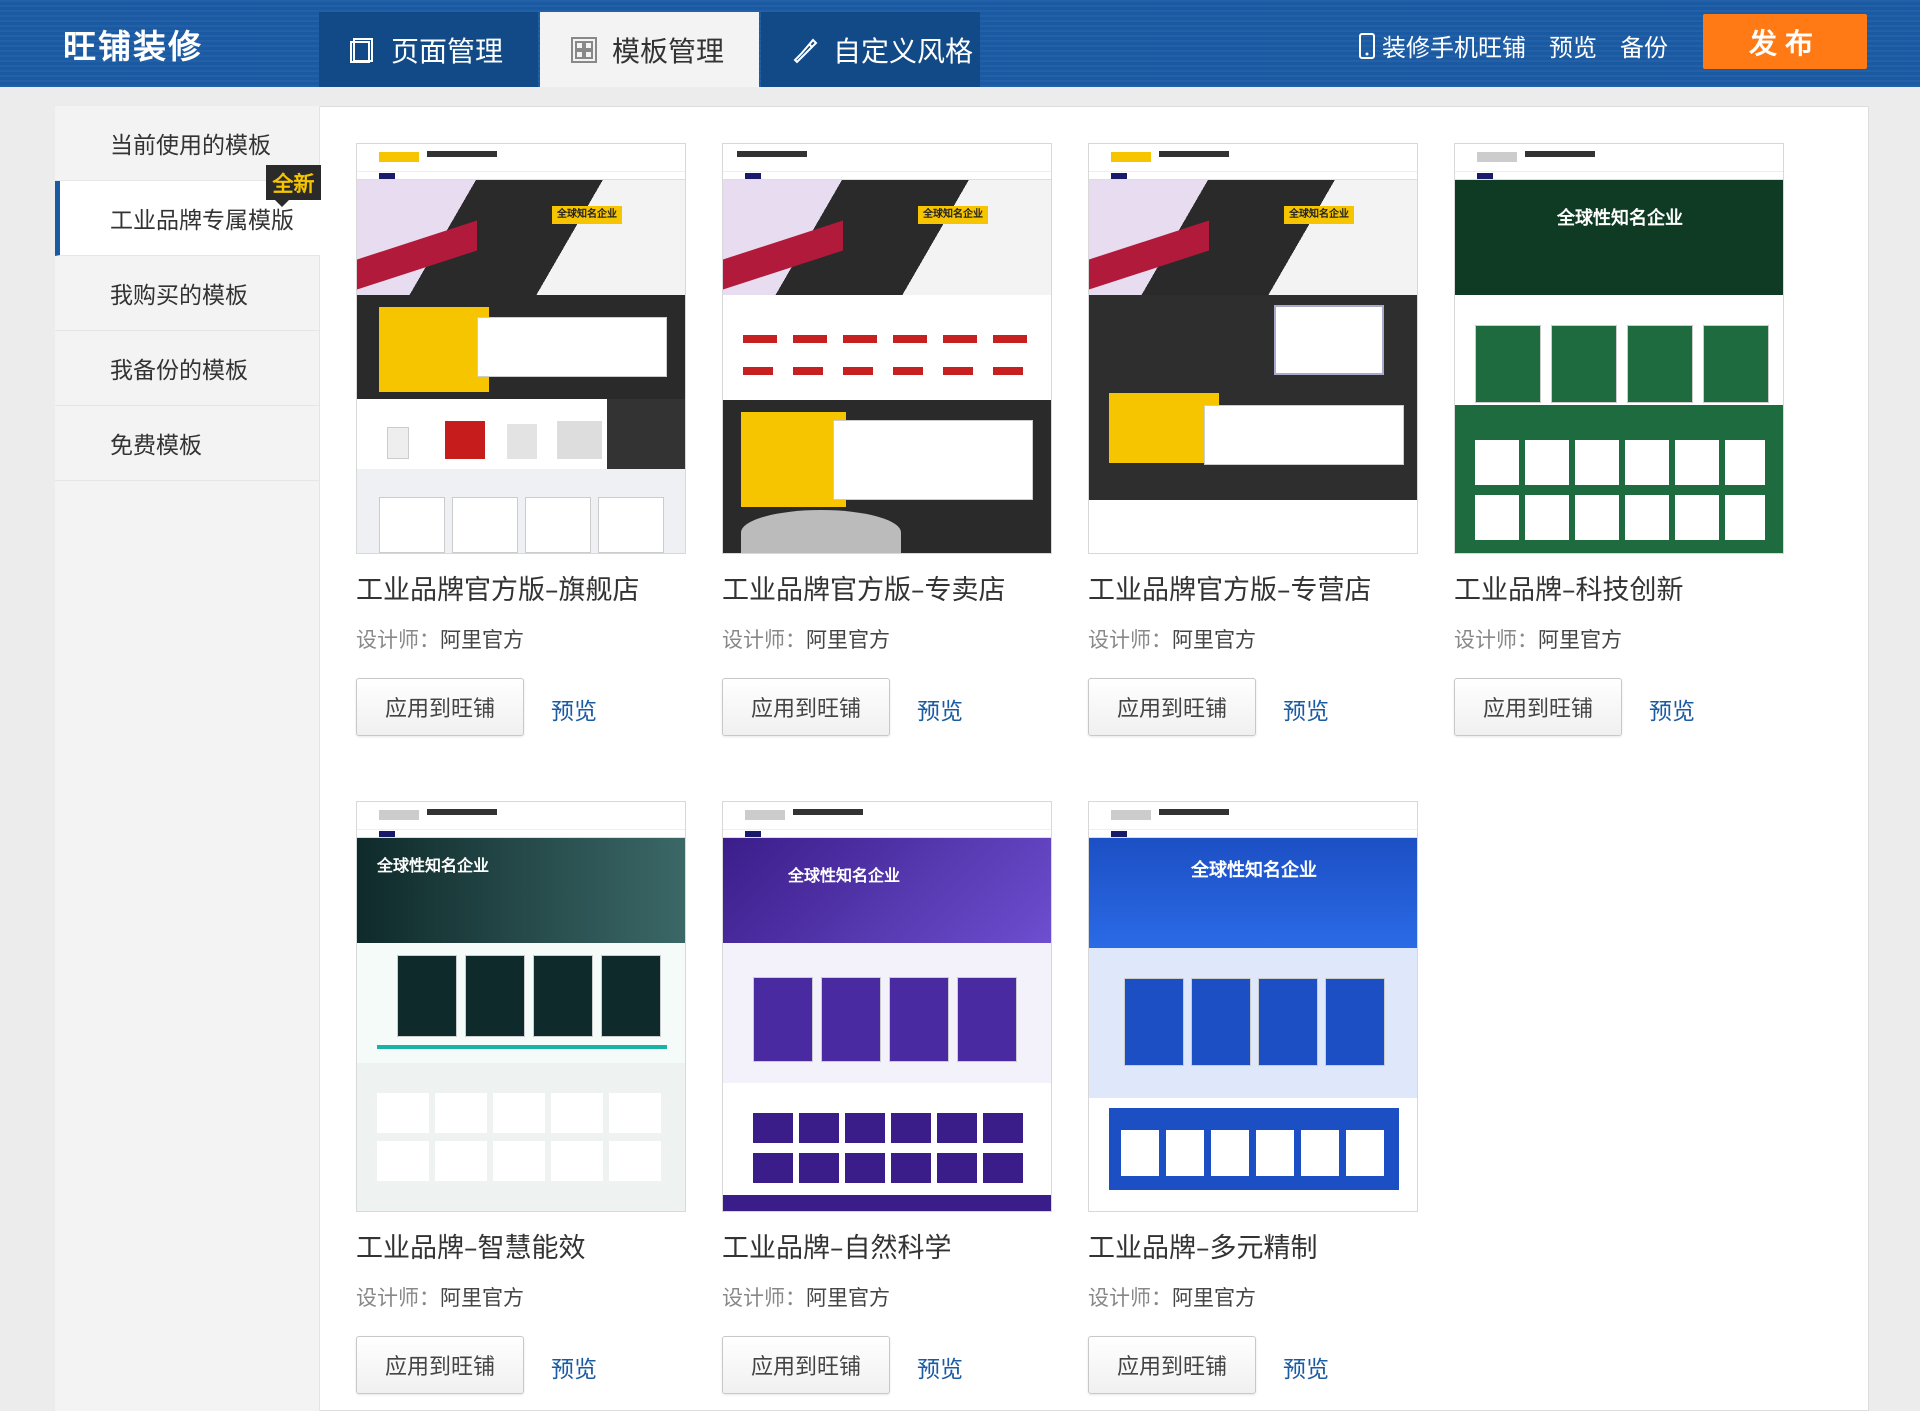 The height and width of the screenshot is (1411, 1920). I want to click on app-logo: 旺铺装修, so click(133, 46).